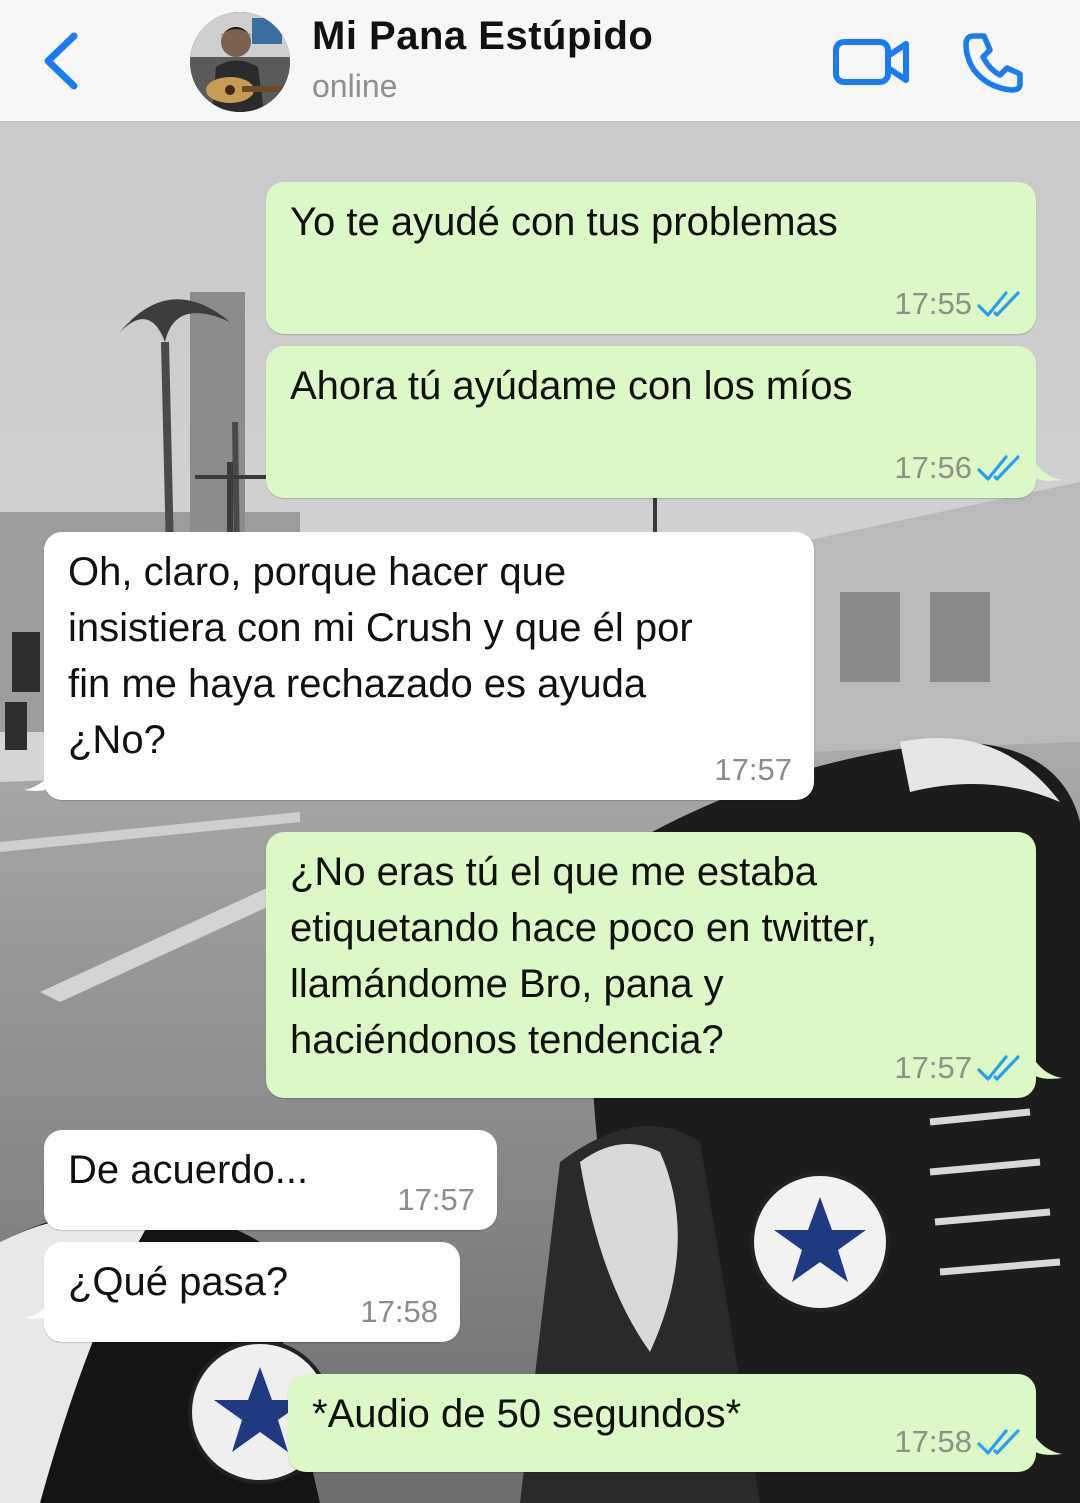  What do you see at coordinates (355, 86) in the screenshot?
I see `contact-status: online` at bounding box center [355, 86].